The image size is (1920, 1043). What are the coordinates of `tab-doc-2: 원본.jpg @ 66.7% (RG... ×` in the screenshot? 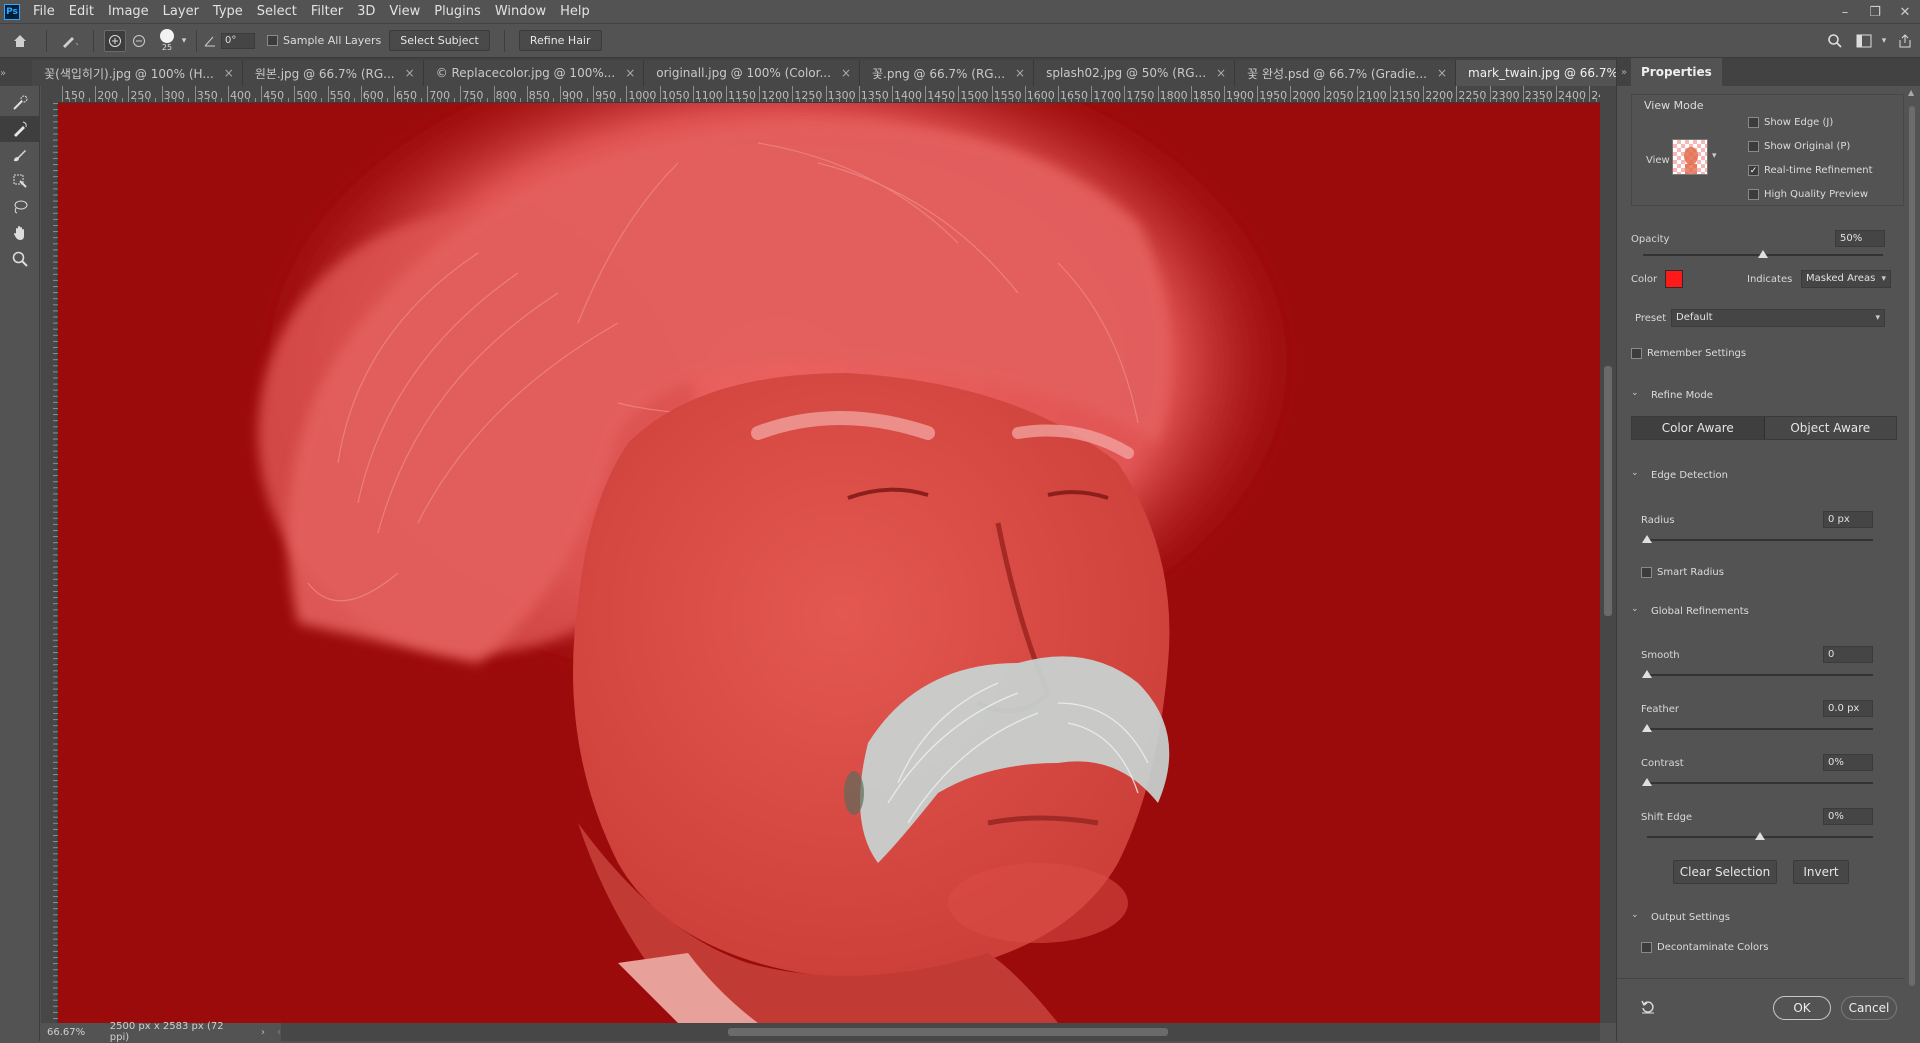 It's located at (333, 73).